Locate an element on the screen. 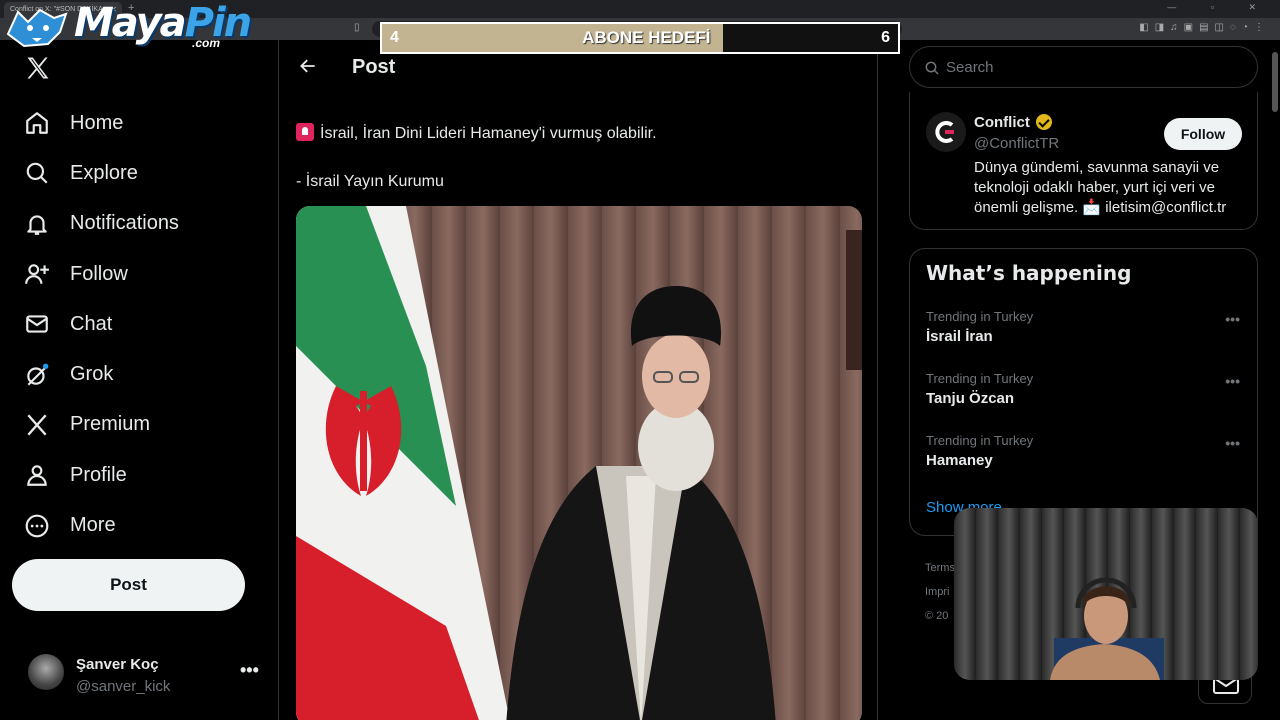 Image resolution: width=1280 pixels, height=720 pixels. search-box is located at coordinates (1083, 67).